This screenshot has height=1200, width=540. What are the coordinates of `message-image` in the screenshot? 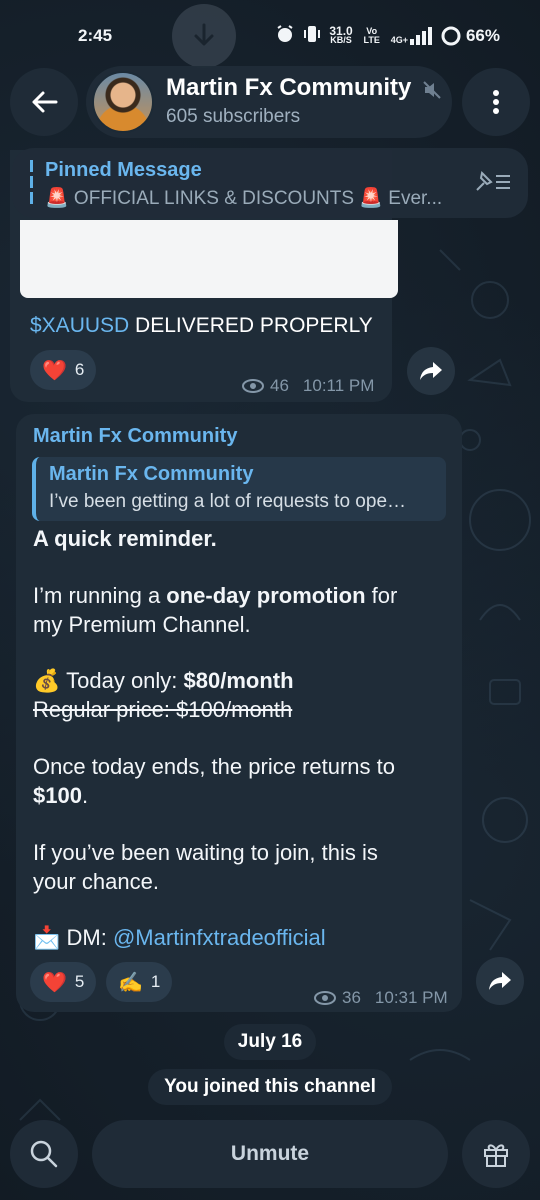 It's located at (209, 259).